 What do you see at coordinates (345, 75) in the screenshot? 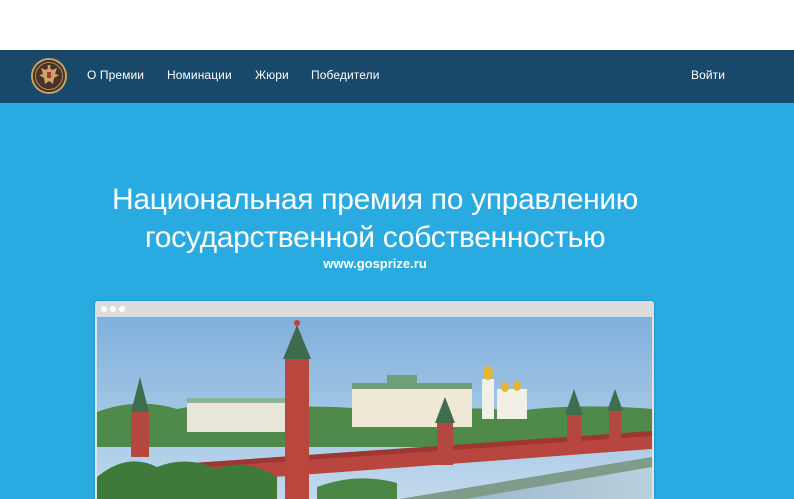
I see `nav-item-winners: Победители` at bounding box center [345, 75].